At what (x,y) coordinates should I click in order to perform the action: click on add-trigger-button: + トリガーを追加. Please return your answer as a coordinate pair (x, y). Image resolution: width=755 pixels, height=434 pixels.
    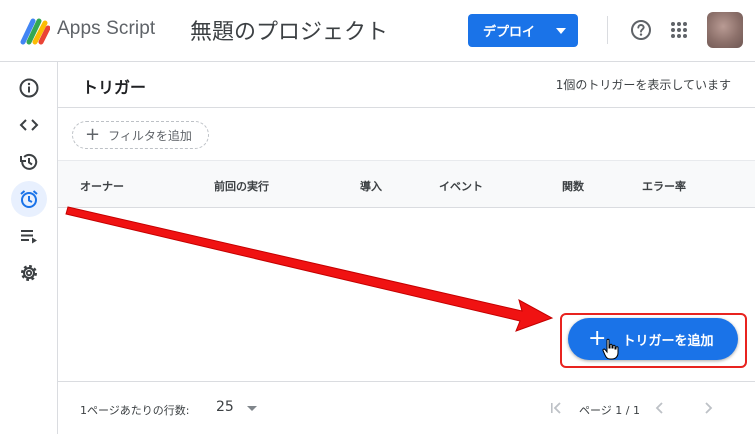
    Looking at the image, I should click on (653, 339).